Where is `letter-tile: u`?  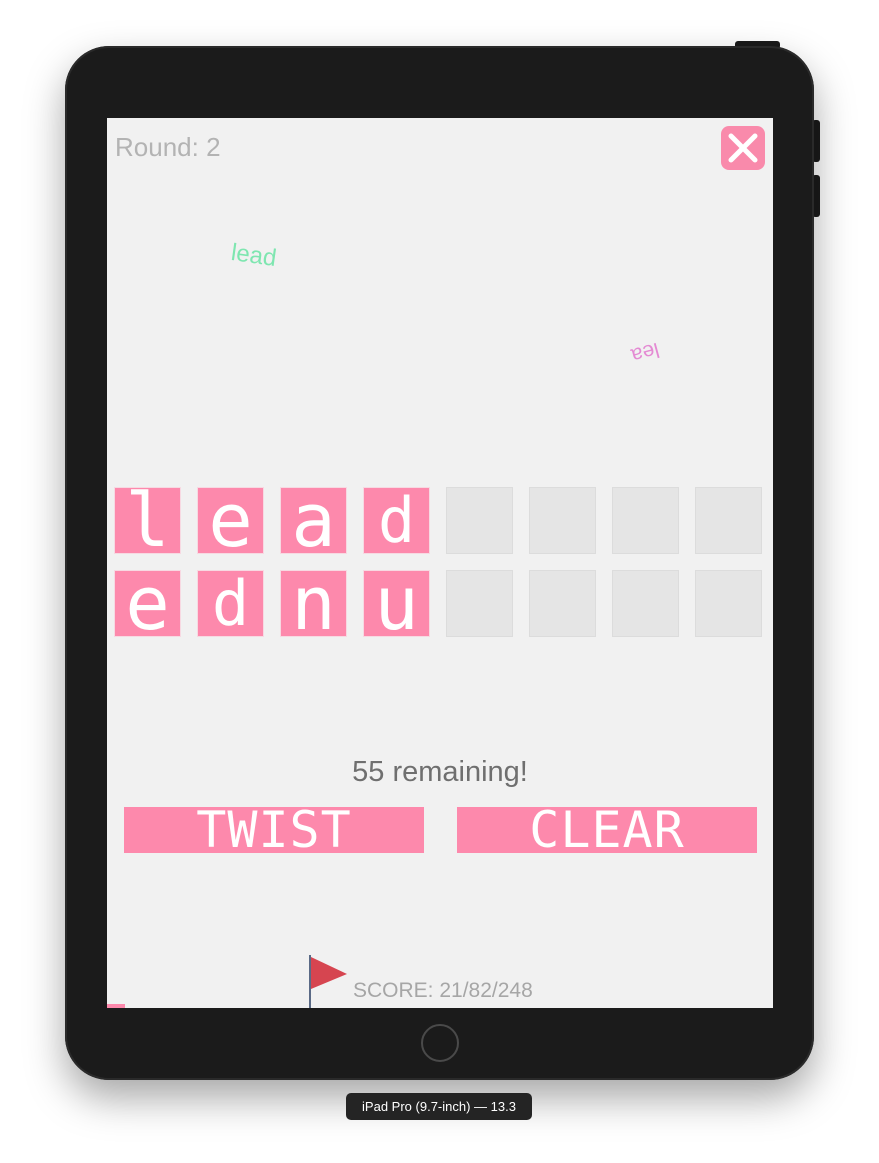 letter-tile: u is located at coordinates (396, 604).